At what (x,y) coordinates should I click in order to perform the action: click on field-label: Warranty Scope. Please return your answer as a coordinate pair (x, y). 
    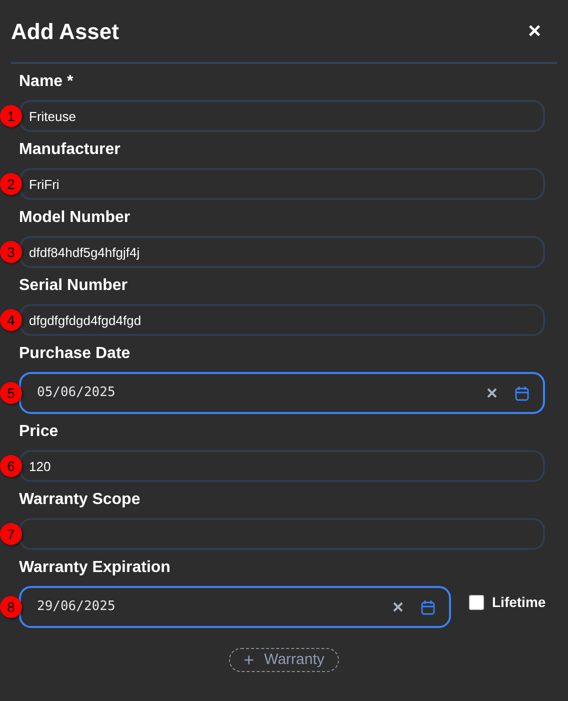
    Looking at the image, I should click on (80, 500).